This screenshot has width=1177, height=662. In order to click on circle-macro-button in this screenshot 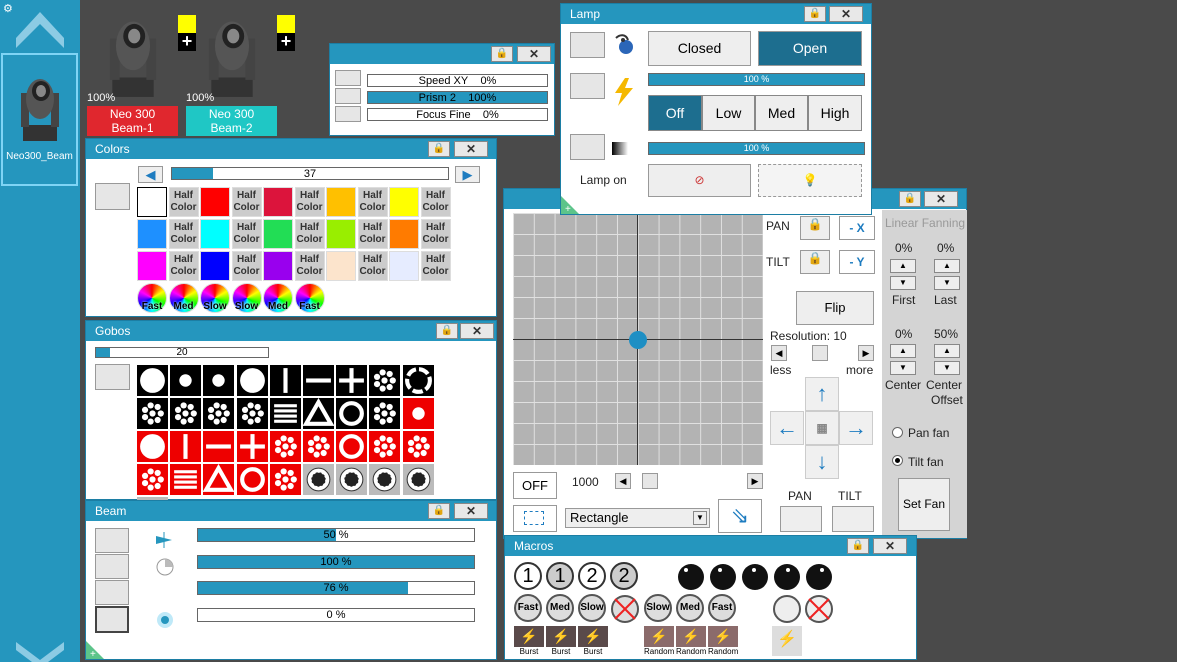, I will do `click(787, 609)`.